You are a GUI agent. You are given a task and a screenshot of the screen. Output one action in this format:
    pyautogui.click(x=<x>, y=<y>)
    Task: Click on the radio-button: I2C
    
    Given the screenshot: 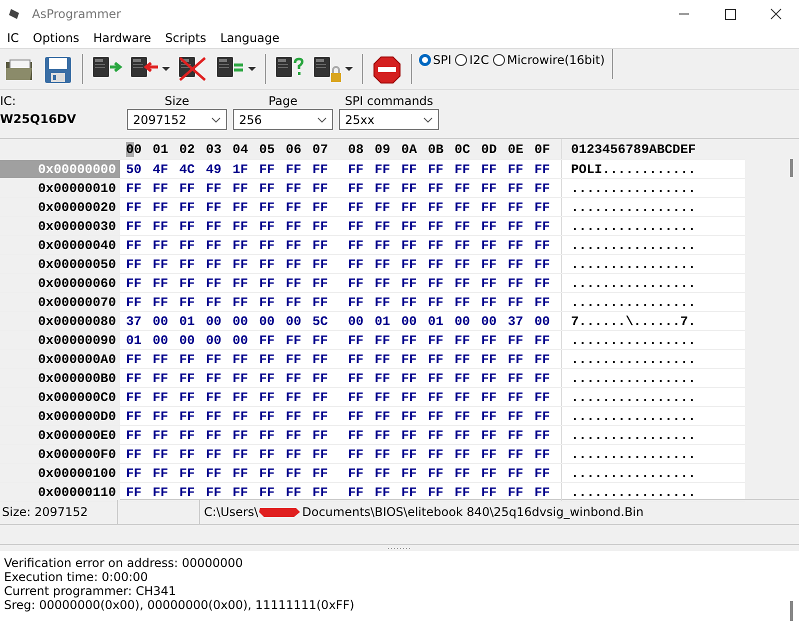 What is the action you would take?
    pyautogui.click(x=472, y=60)
    